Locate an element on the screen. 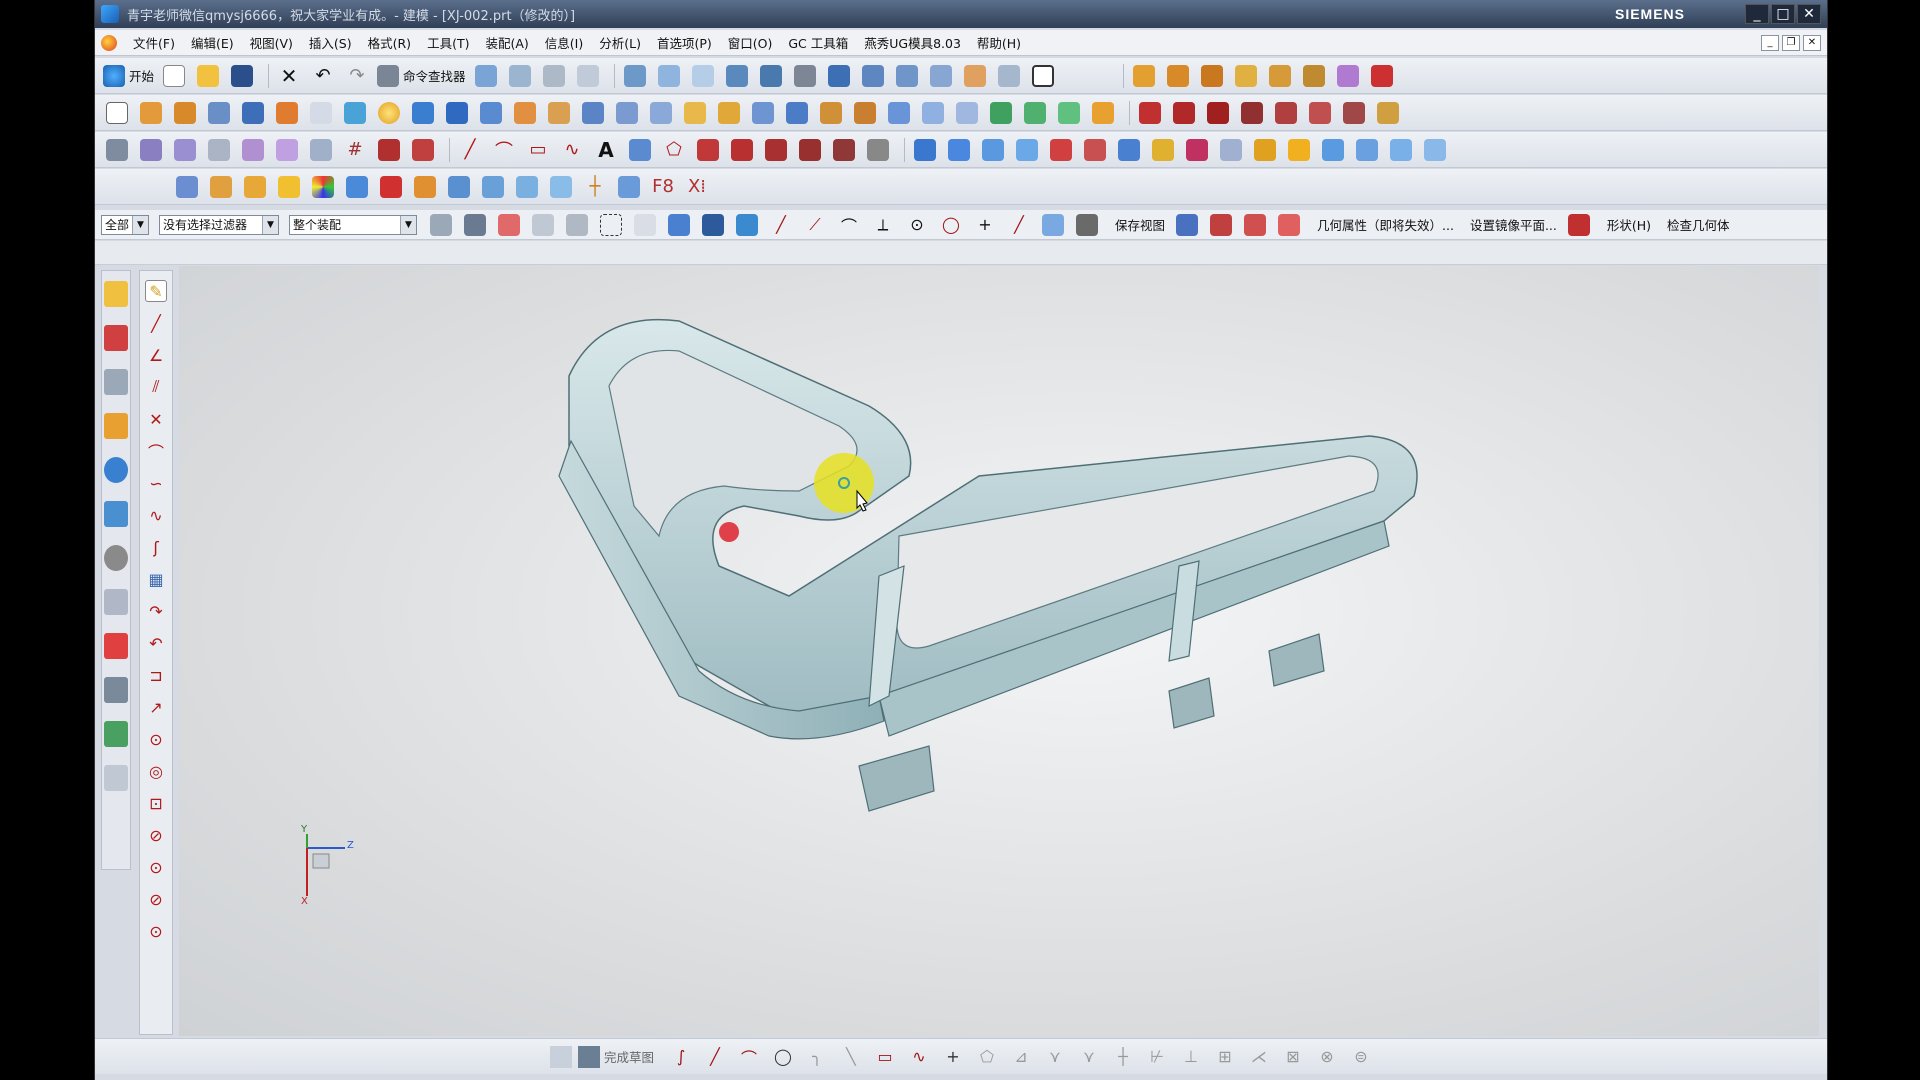 This screenshot has height=1080, width=1920. circle-radius-icon: ⊘ is located at coordinates (156, 835).